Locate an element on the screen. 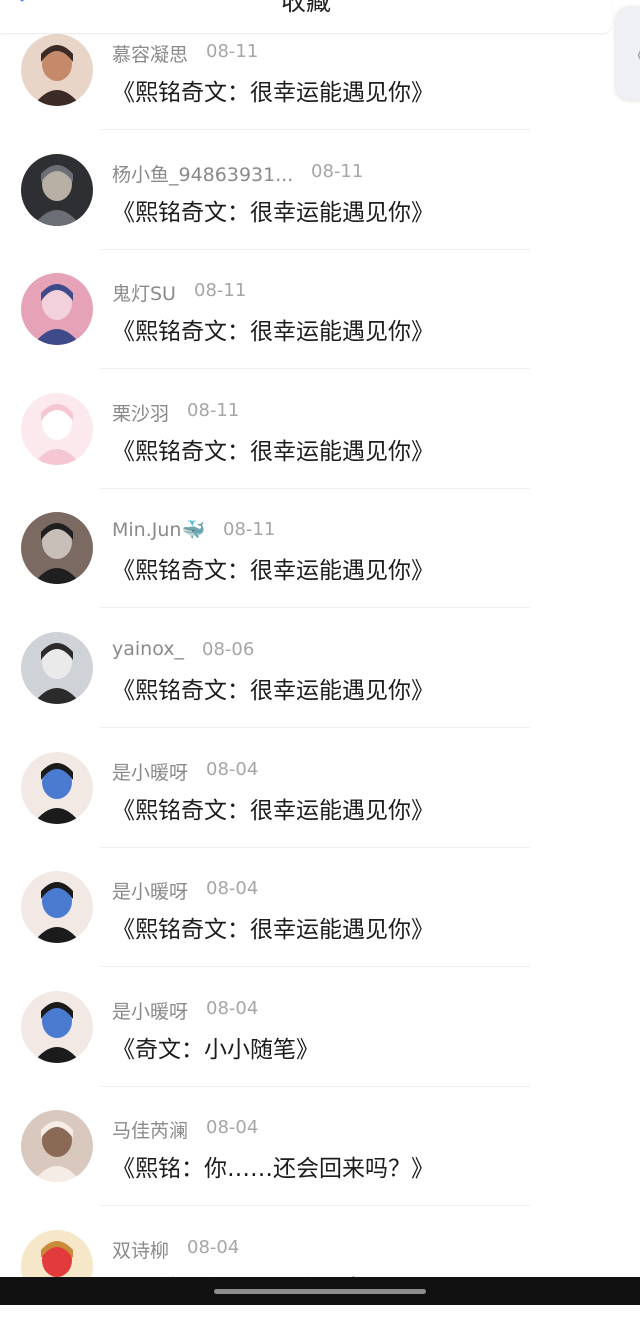 This screenshot has width=640, height=1326. home-indicator is located at coordinates (320, 1291).